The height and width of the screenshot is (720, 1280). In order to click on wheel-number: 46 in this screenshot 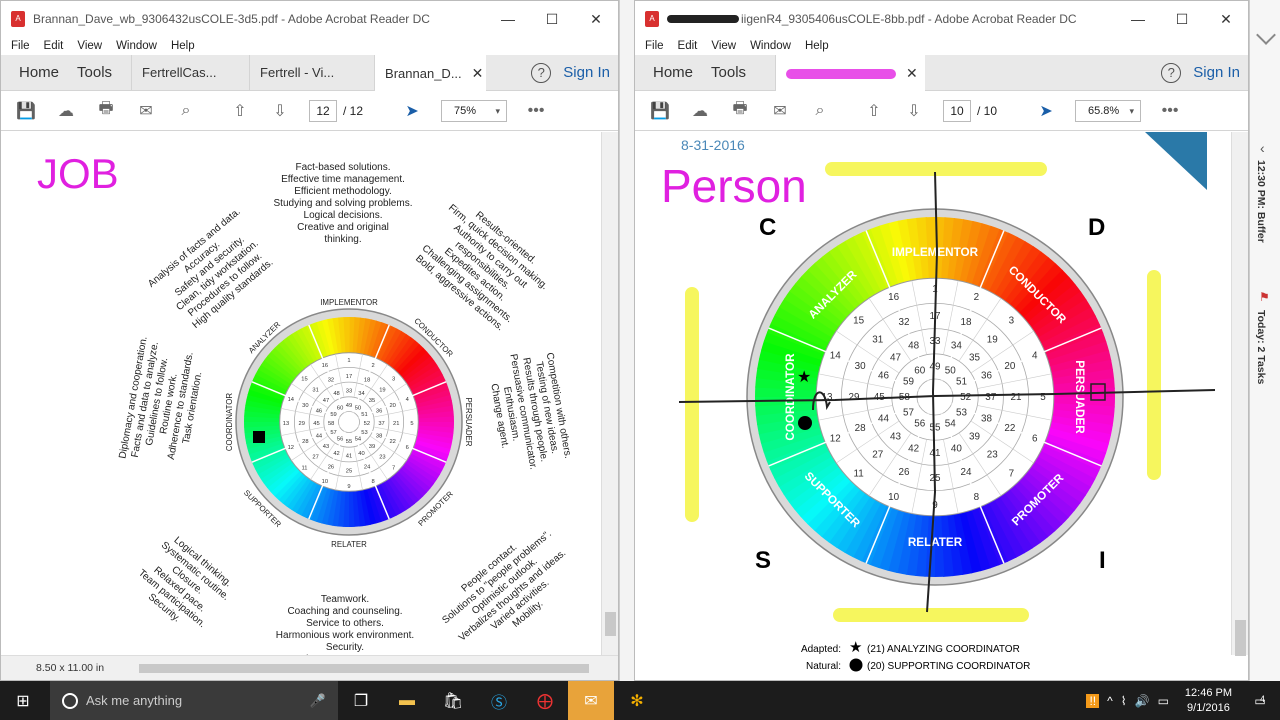, I will do `click(319, 412)`.